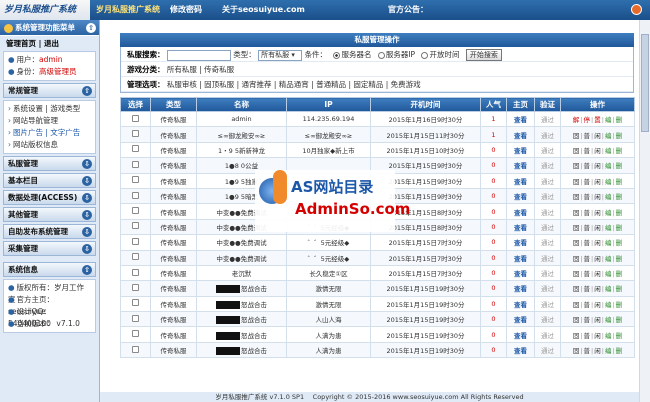 The width and height of the screenshot is (650, 402). Describe the element at coordinates (49, 90) in the screenshot. I see `section-routine: 常规管理 ⇧` at that location.